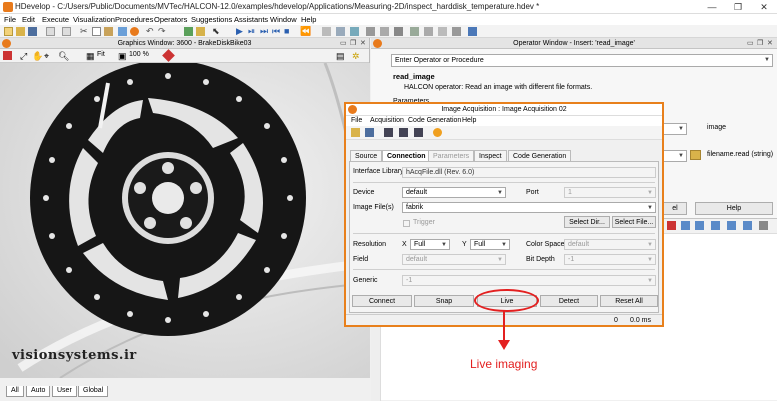 This screenshot has width=777, height=401. I want to click on param-image-combo: ▼, so click(675, 129).